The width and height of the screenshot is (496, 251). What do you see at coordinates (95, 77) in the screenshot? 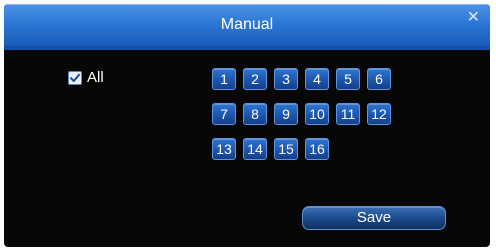
I see `select-all-label: All` at bounding box center [95, 77].